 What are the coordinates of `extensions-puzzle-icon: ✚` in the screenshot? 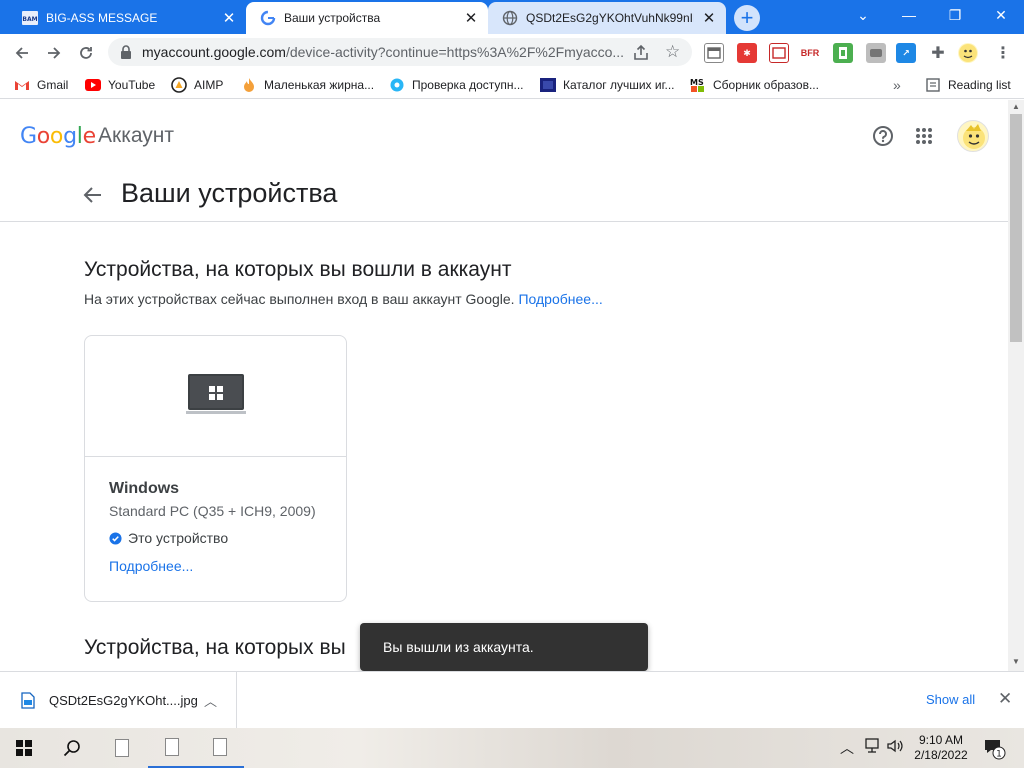 It's located at (938, 53).